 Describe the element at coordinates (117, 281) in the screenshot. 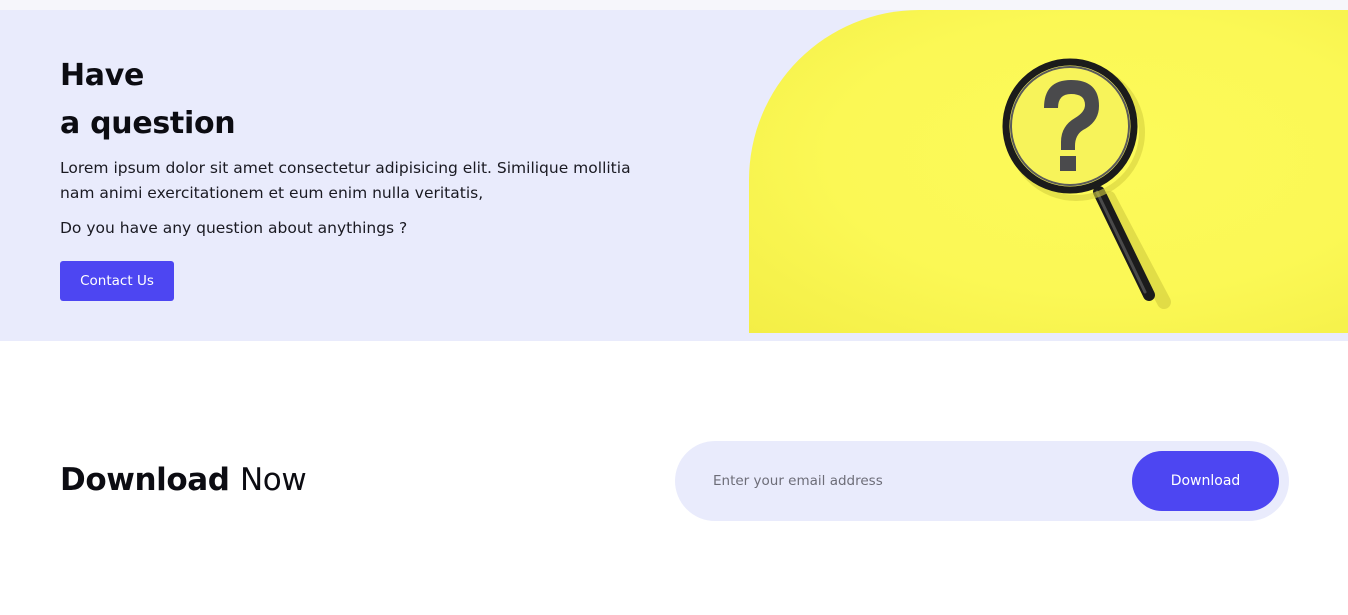

I see `contact-us-button: Contact Us` at that location.